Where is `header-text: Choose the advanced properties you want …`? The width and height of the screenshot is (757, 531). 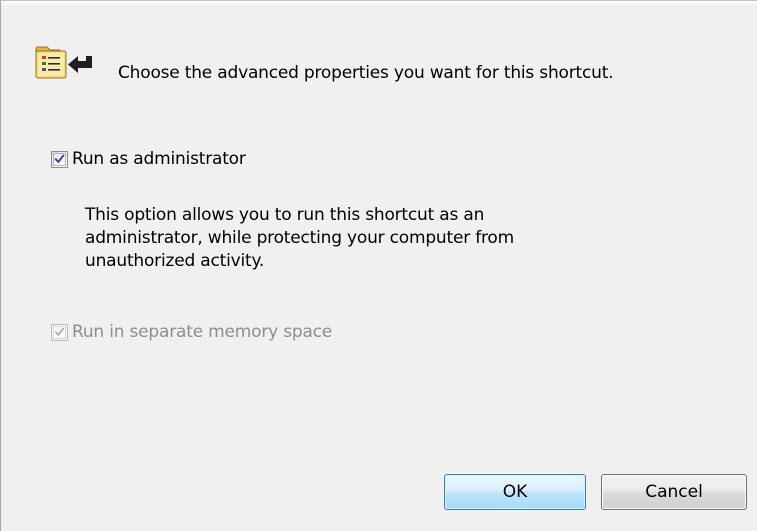 header-text: Choose the advanced properties you want … is located at coordinates (366, 73).